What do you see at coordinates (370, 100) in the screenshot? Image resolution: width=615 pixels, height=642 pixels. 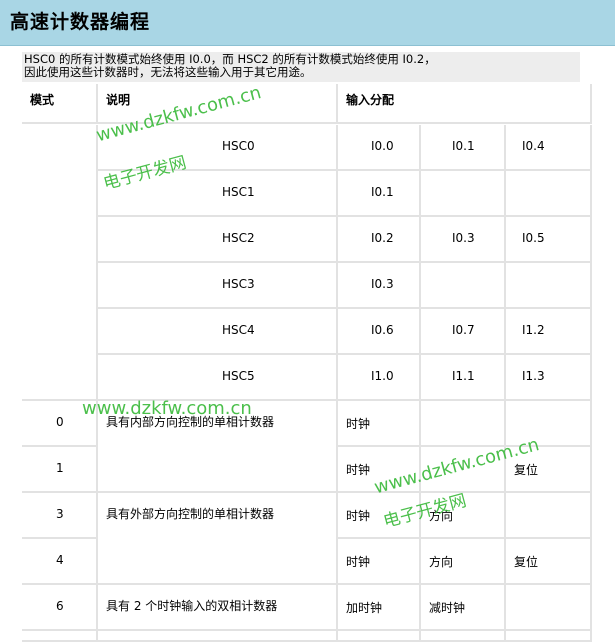 I see `header-inputs-text: 输入分配` at bounding box center [370, 100].